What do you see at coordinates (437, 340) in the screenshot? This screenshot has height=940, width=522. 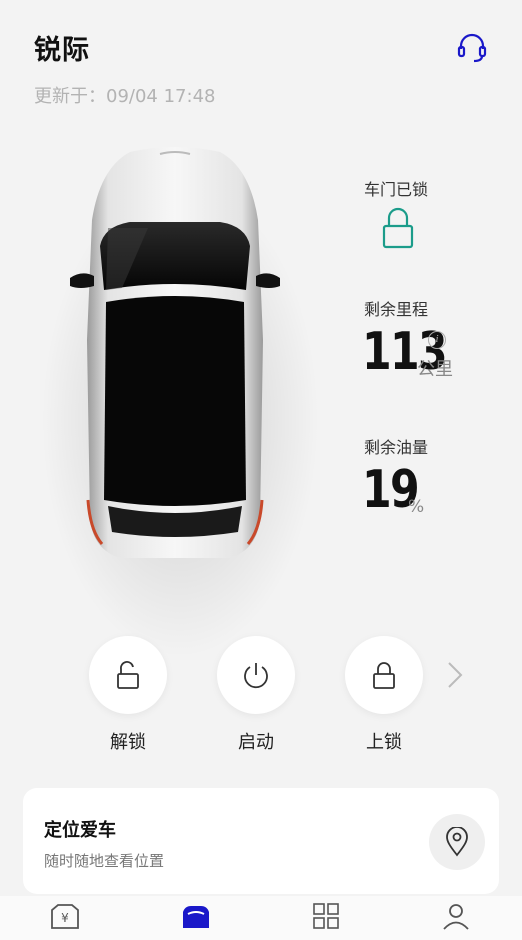 I see `info-icon: i` at bounding box center [437, 340].